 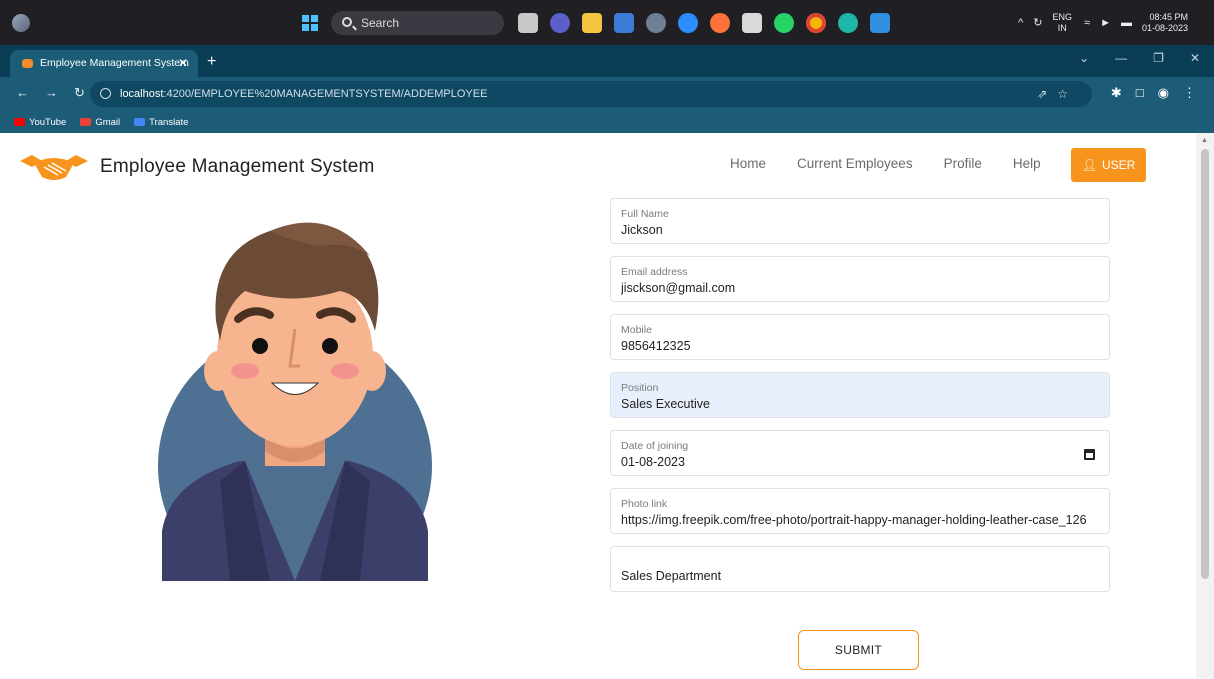 What do you see at coordinates (22, 93) in the screenshot?
I see `back-icon: ←` at bounding box center [22, 93].